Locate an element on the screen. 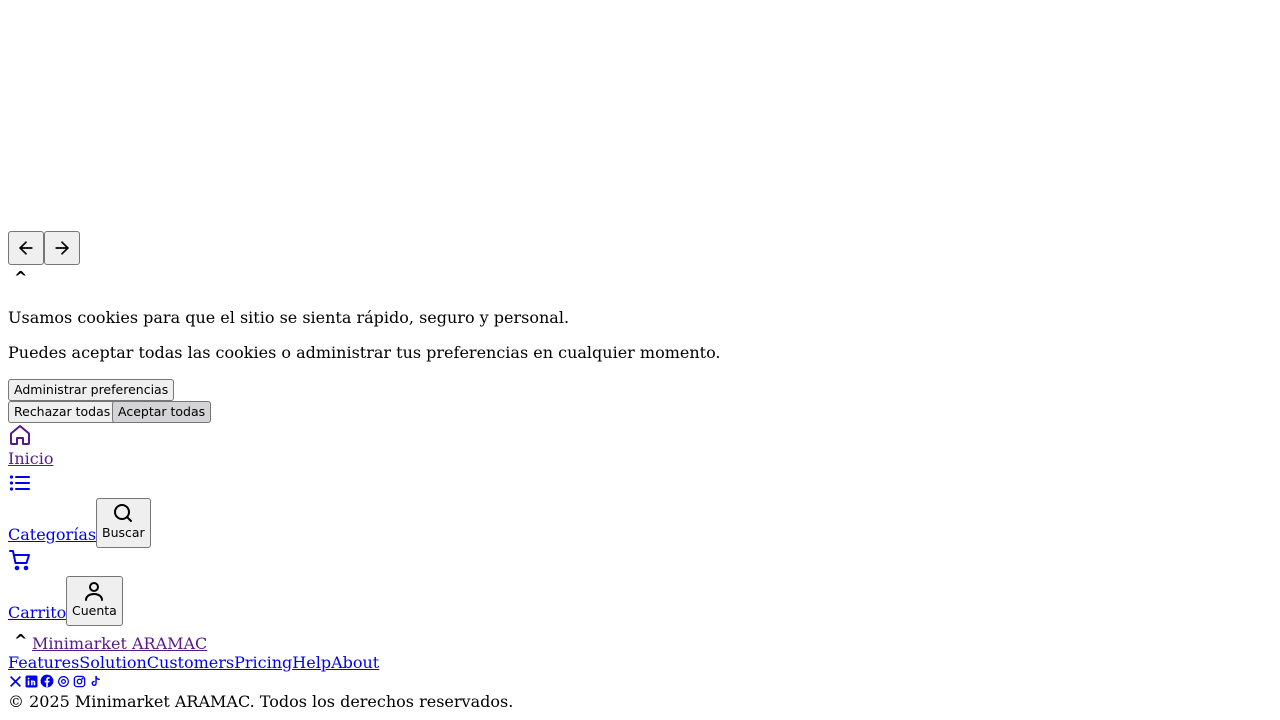 This screenshot has height=720, width=1280. footer-link-solution: Solution is located at coordinates (113, 662).